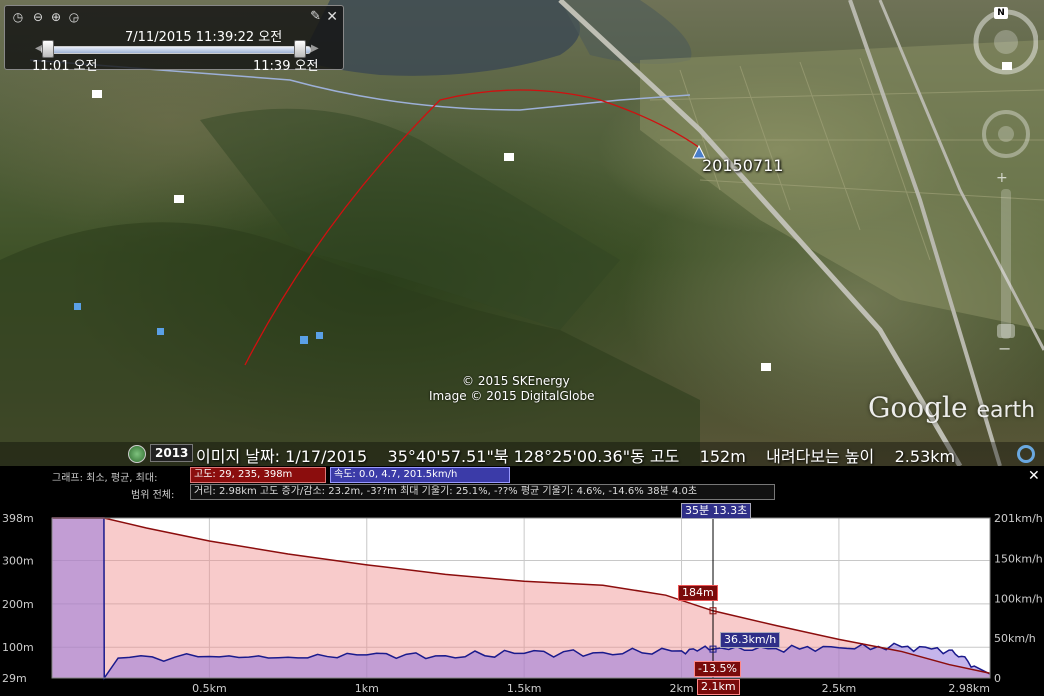 The height and width of the screenshot is (696, 1044). Describe the element at coordinates (18, 560) in the screenshot. I see `y-left-tick-label: 300m` at that location.